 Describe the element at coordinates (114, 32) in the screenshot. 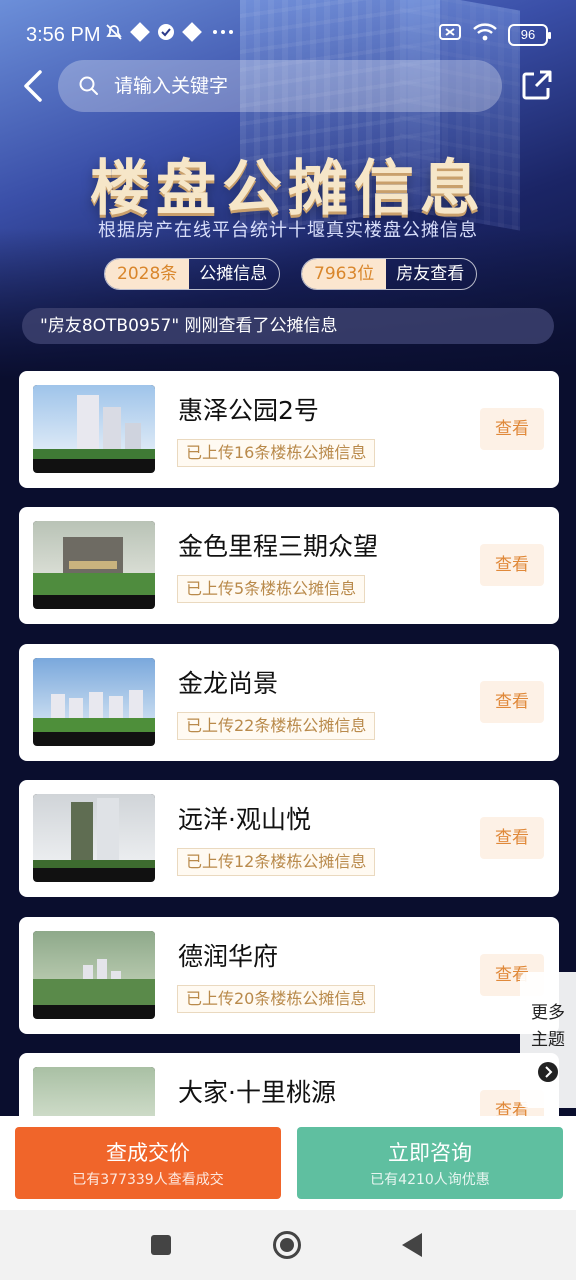

I see `mute-icon` at that location.